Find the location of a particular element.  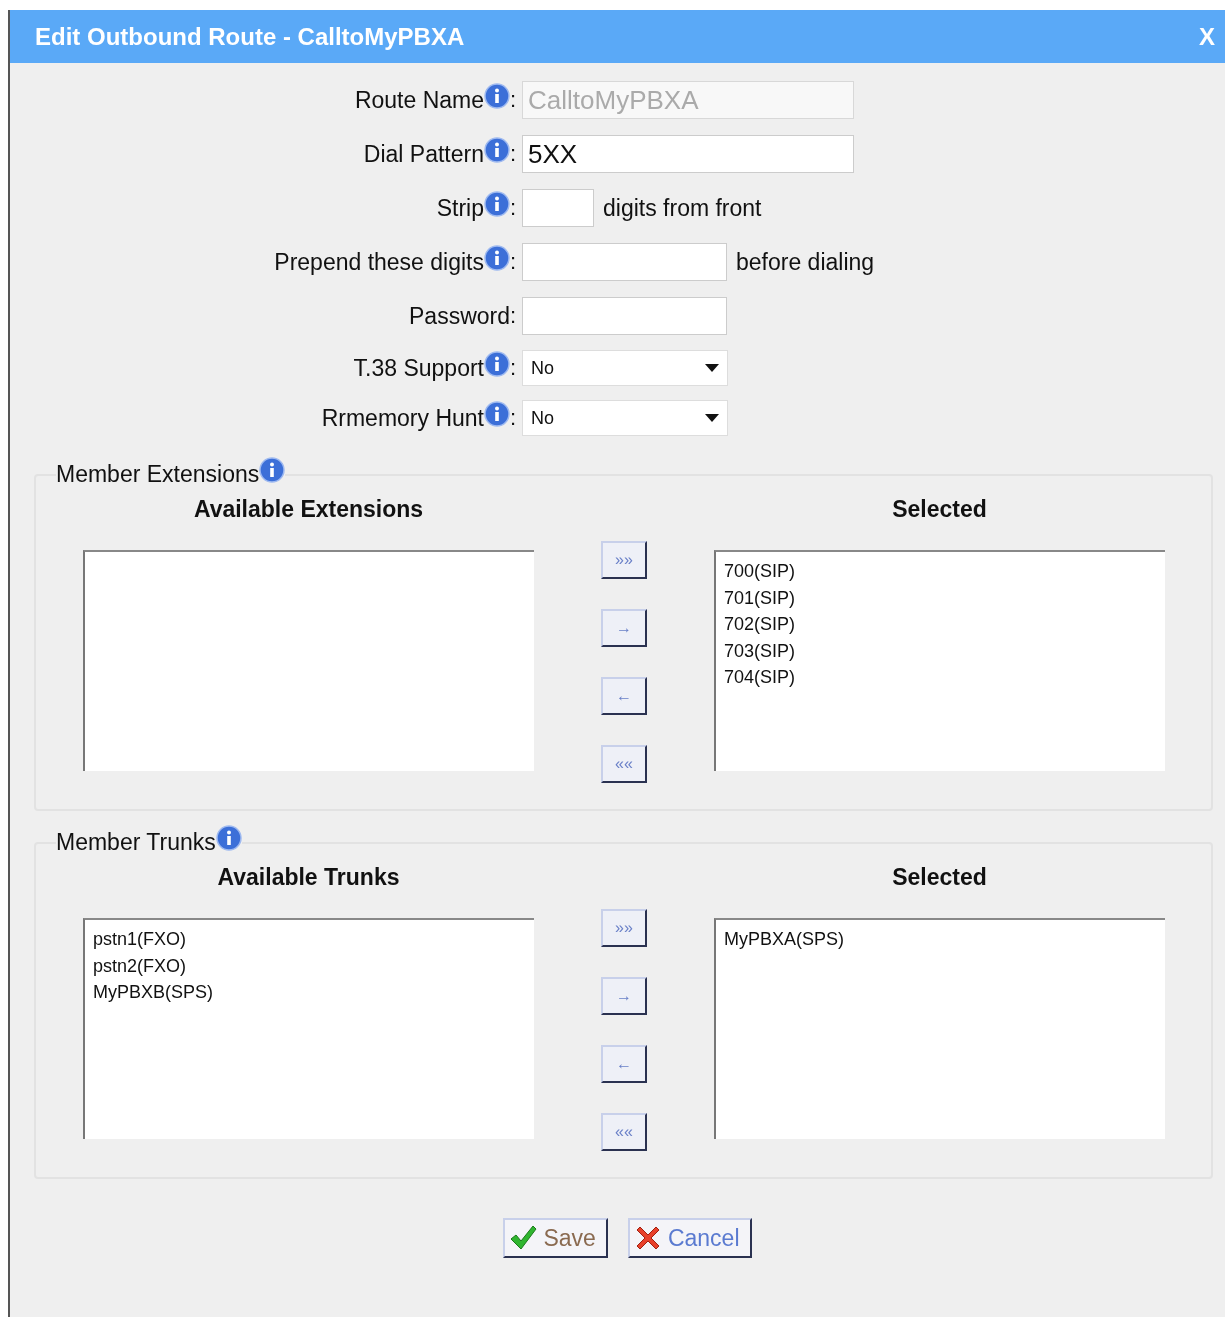

list-title: Available Trunks is located at coordinates (308, 877).